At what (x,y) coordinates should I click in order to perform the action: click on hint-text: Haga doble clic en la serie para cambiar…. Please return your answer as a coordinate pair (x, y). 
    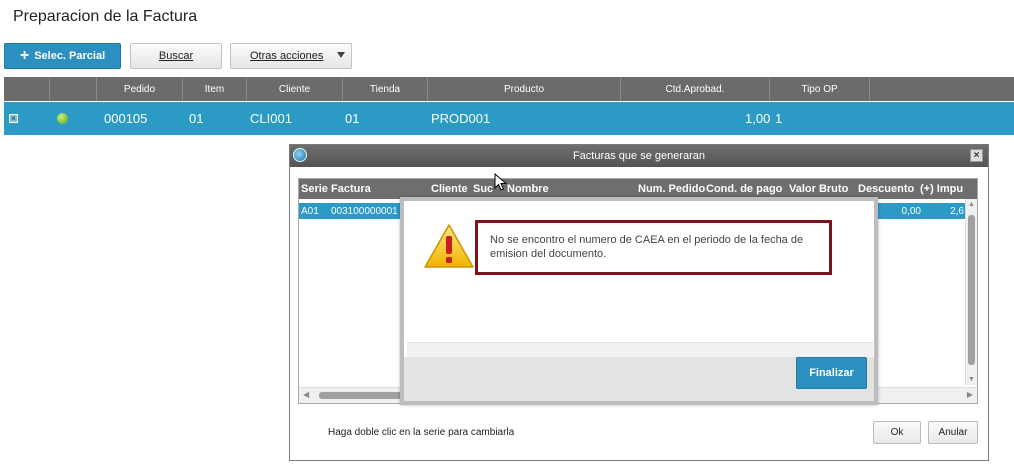
    Looking at the image, I should click on (421, 432).